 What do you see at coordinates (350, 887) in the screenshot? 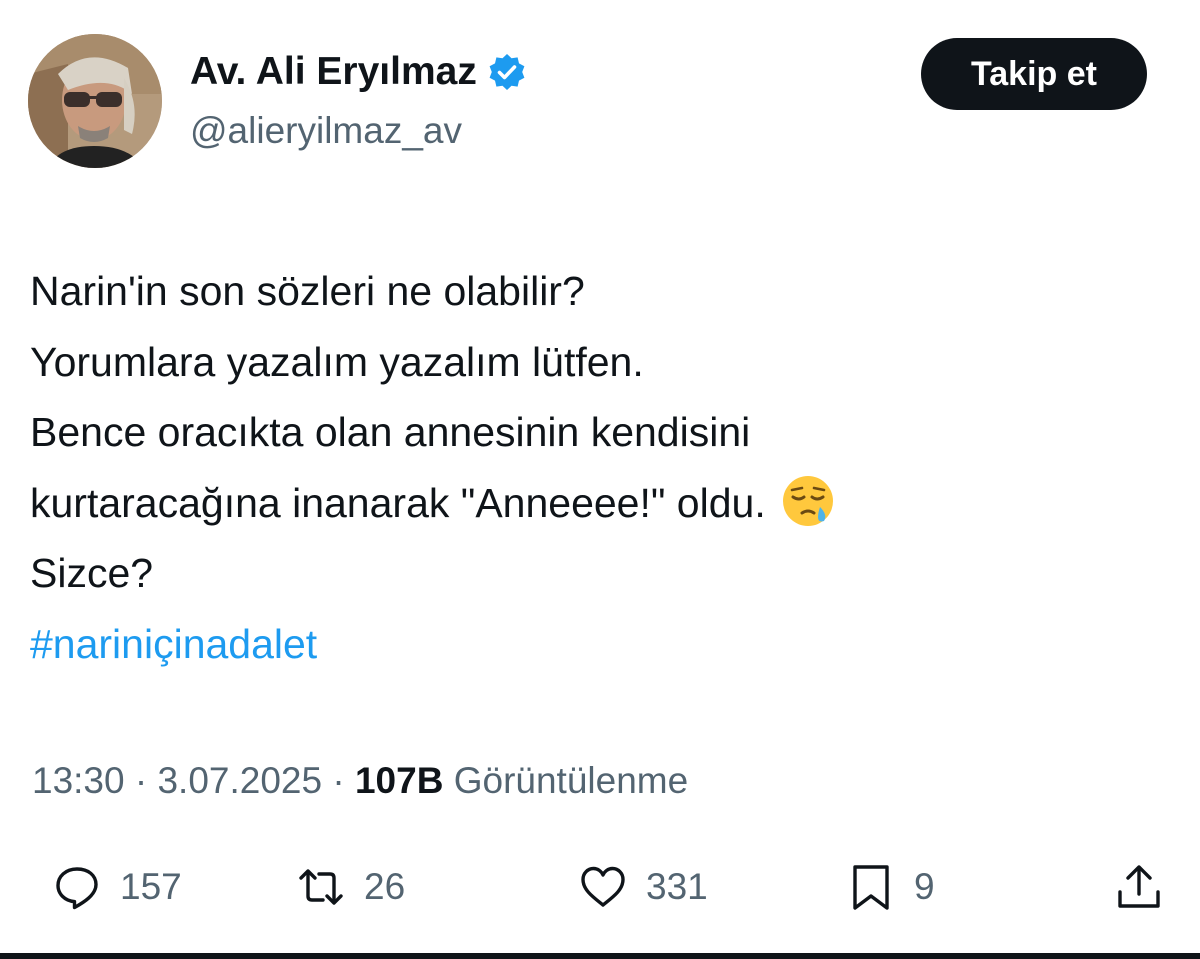
I see `repost-button: 26` at bounding box center [350, 887].